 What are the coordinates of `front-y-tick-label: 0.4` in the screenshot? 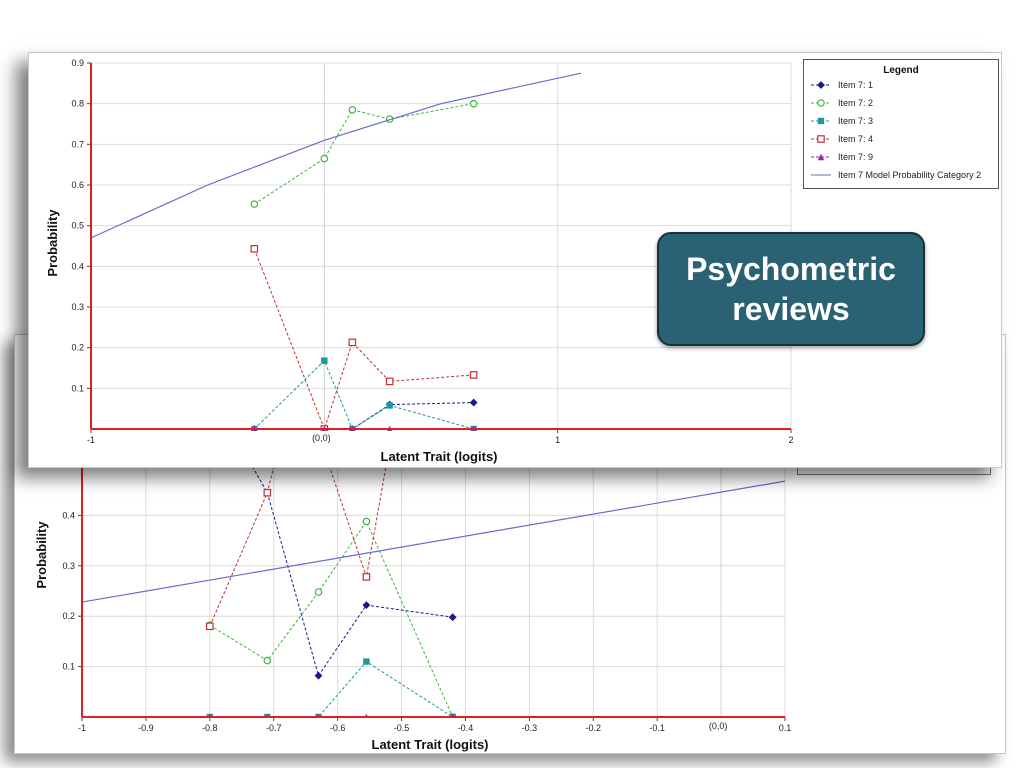 It's located at (77, 266).